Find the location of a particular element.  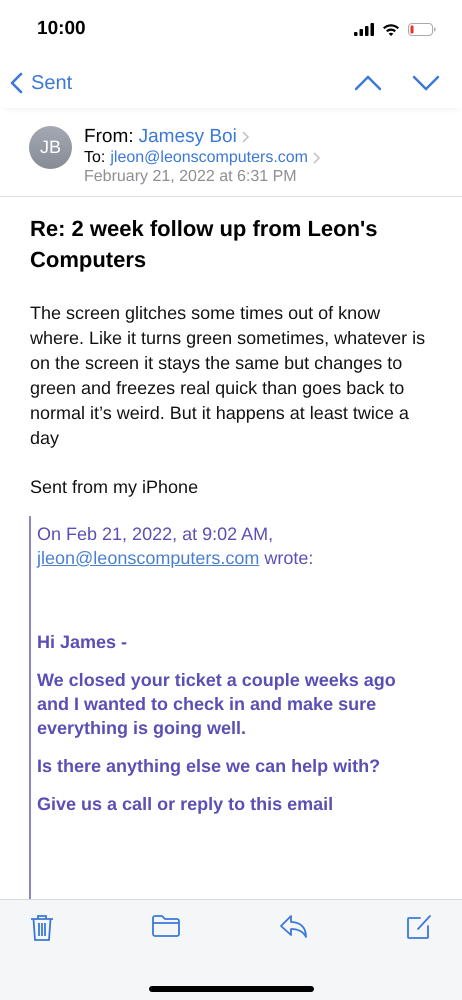

email-link: jleon@leonscomputers.com is located at coordinates (148, 558).